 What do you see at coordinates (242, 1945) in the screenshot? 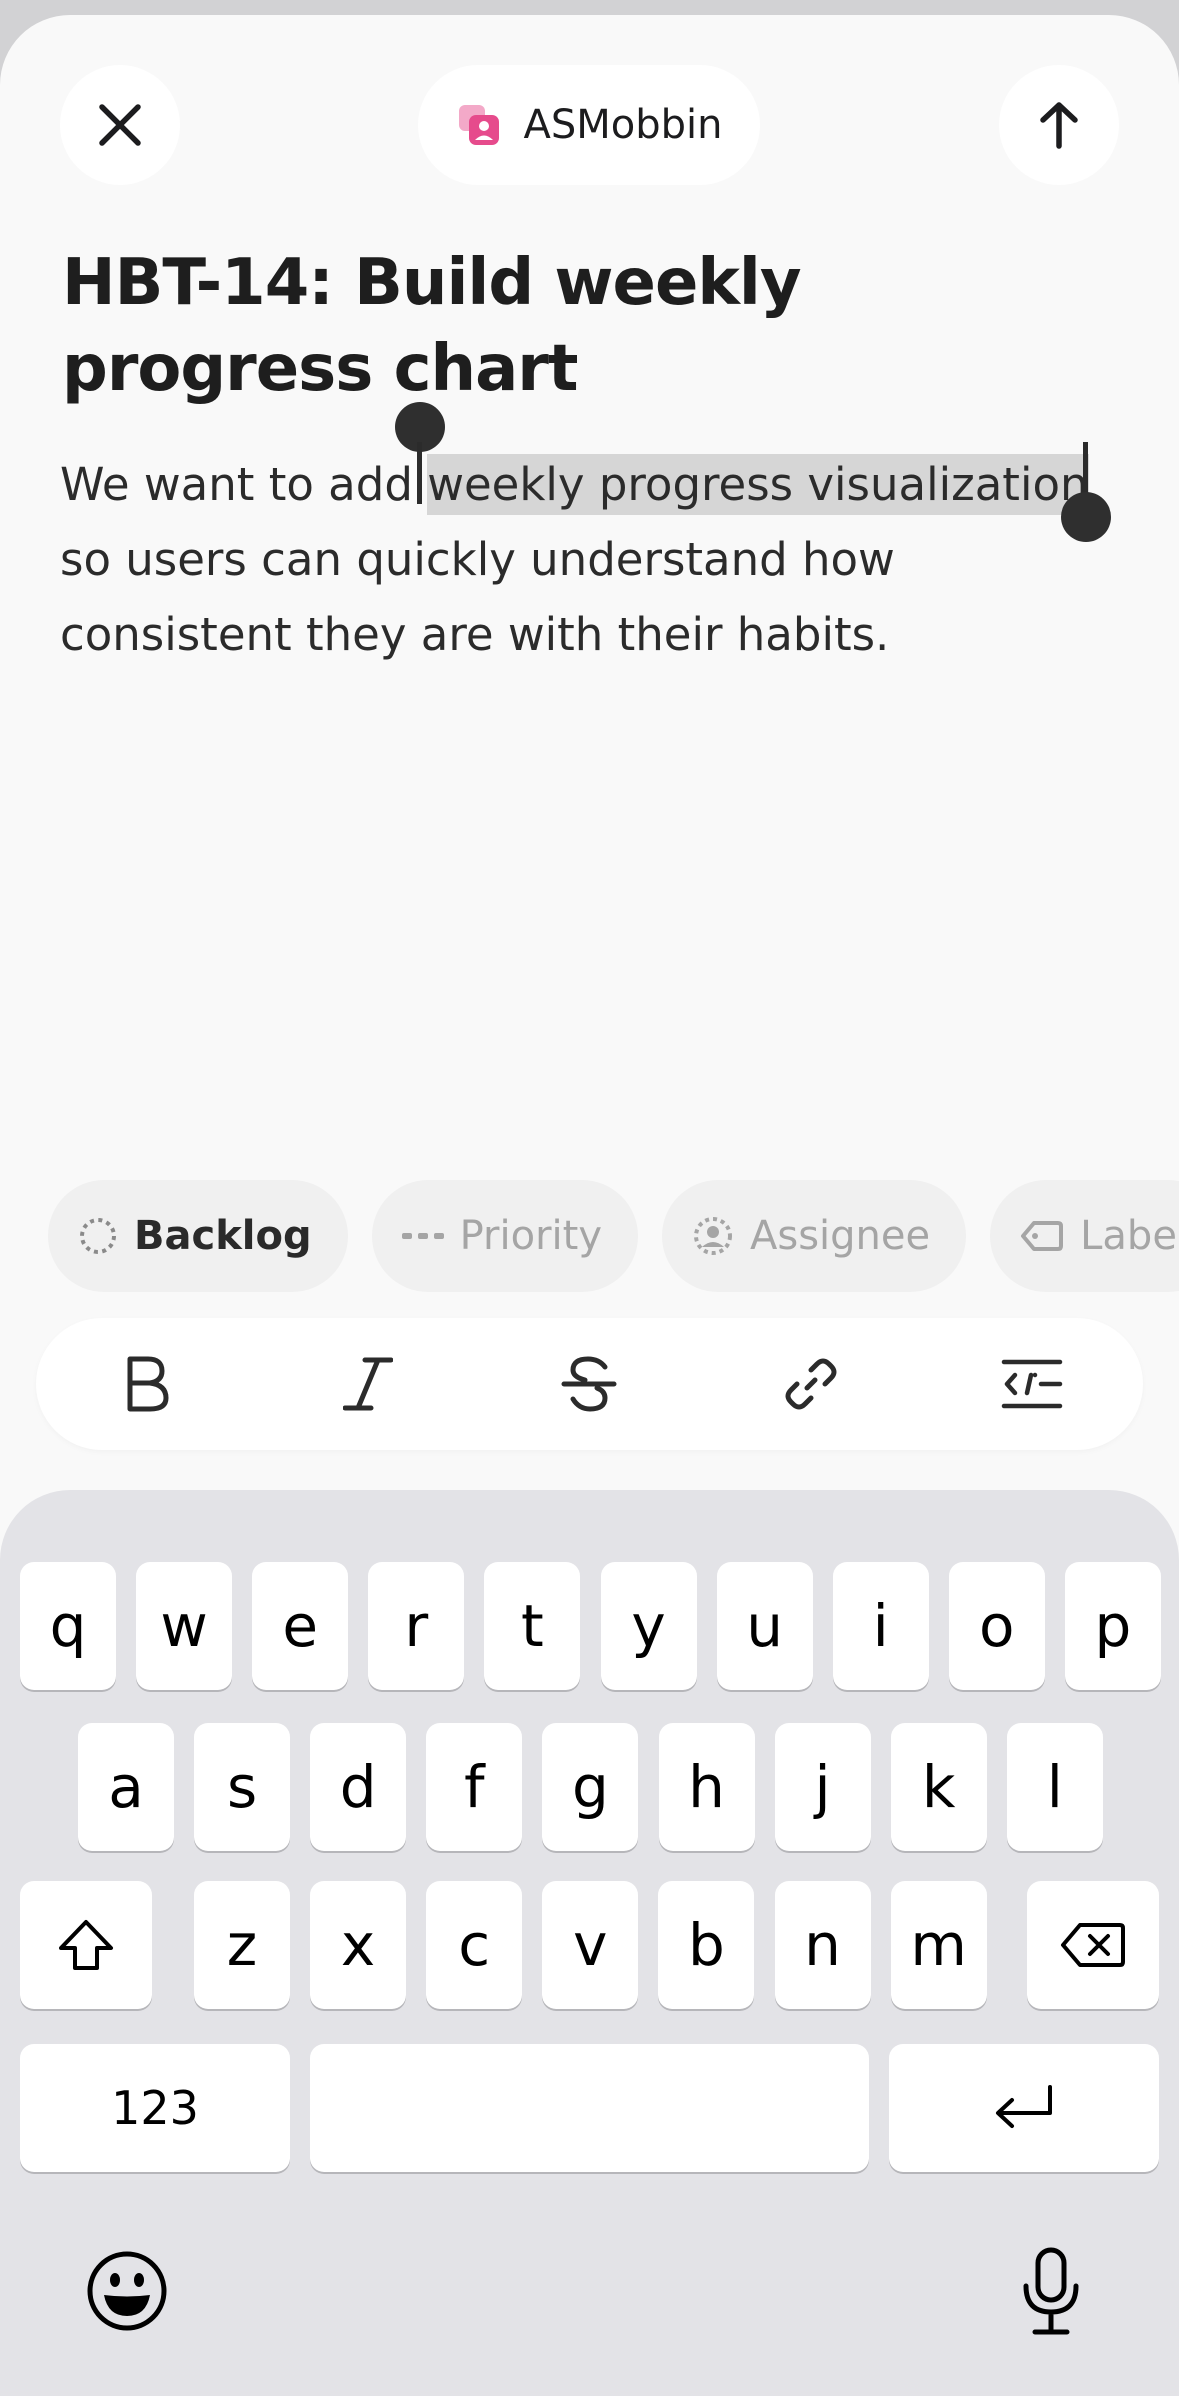
I see `key-z: z` at bounding box center [242, 1945].